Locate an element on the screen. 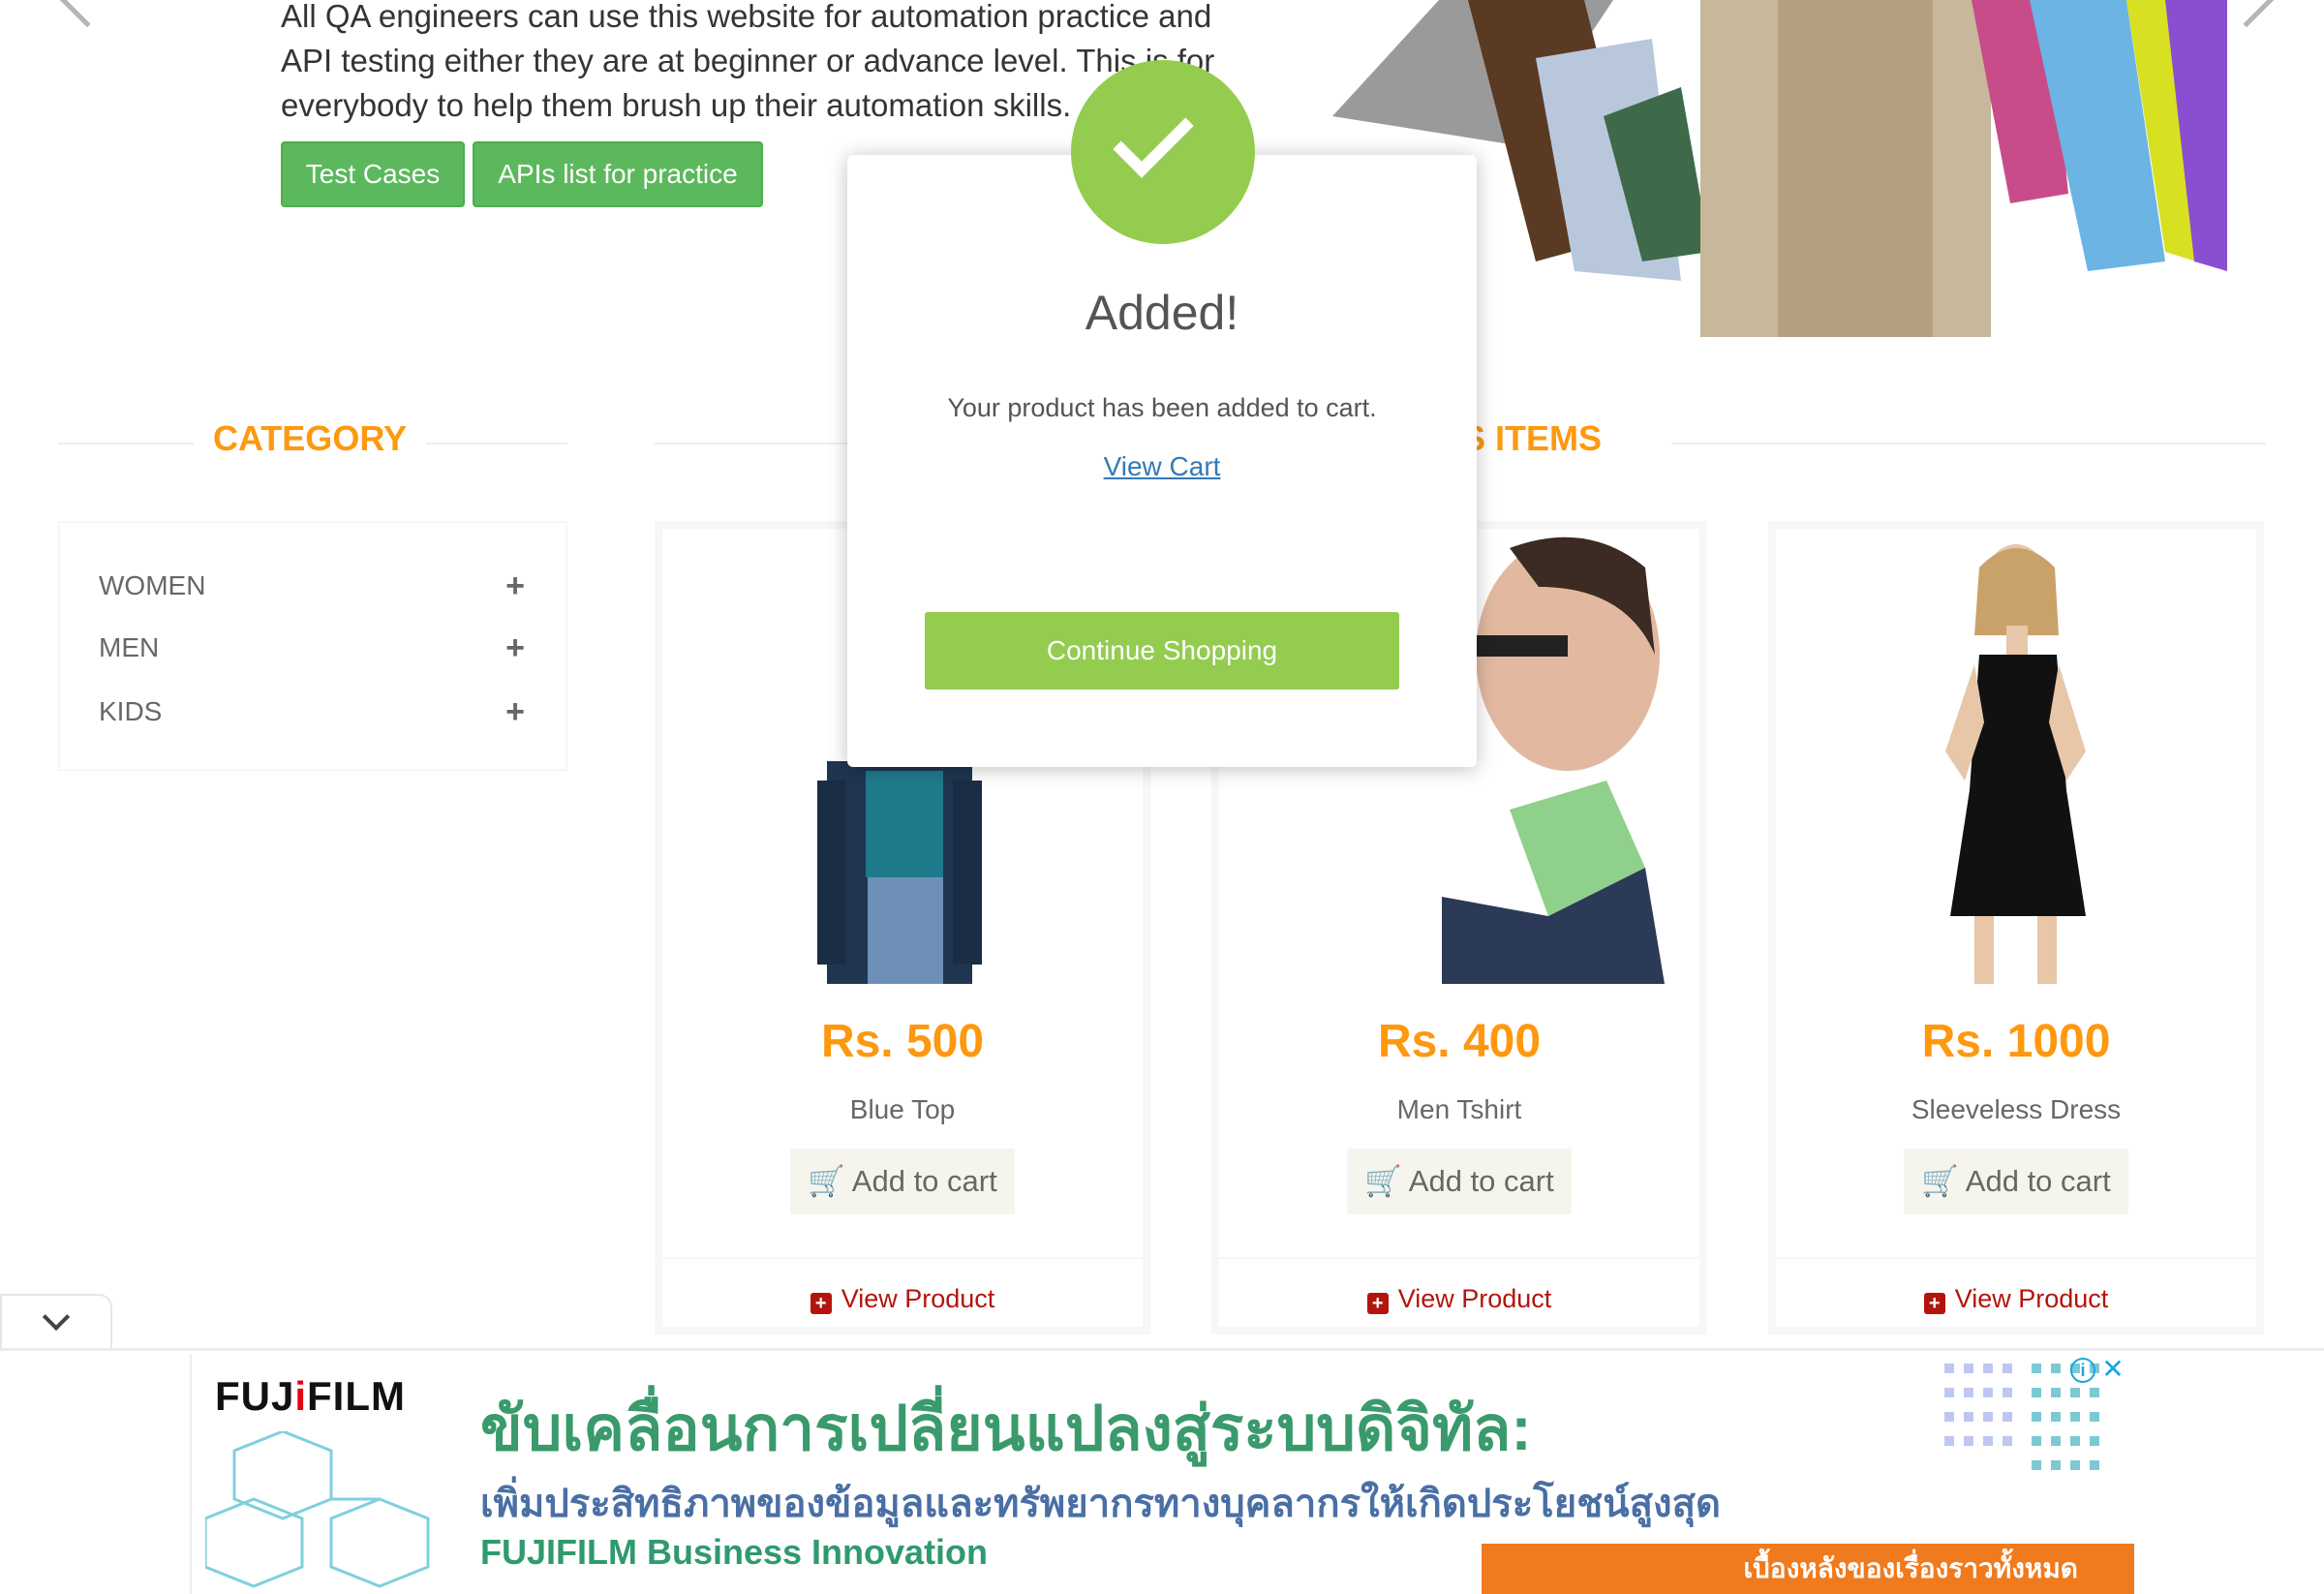 Image resolution: width=2324 pixels, height=1594 pixels. features-title-line-left is located at coordinates (751, 443).